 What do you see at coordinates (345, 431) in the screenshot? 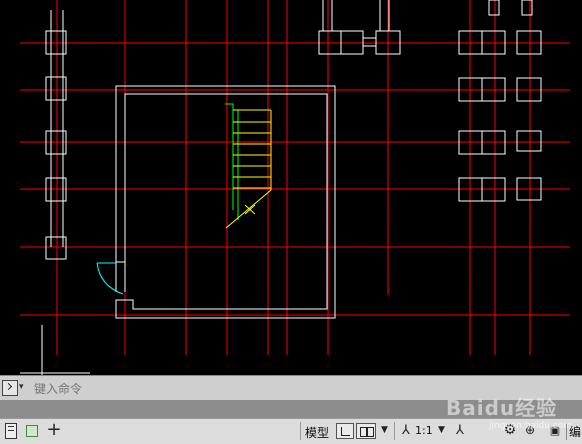
I see `grid-display-button` at bounding box center [345, 431].